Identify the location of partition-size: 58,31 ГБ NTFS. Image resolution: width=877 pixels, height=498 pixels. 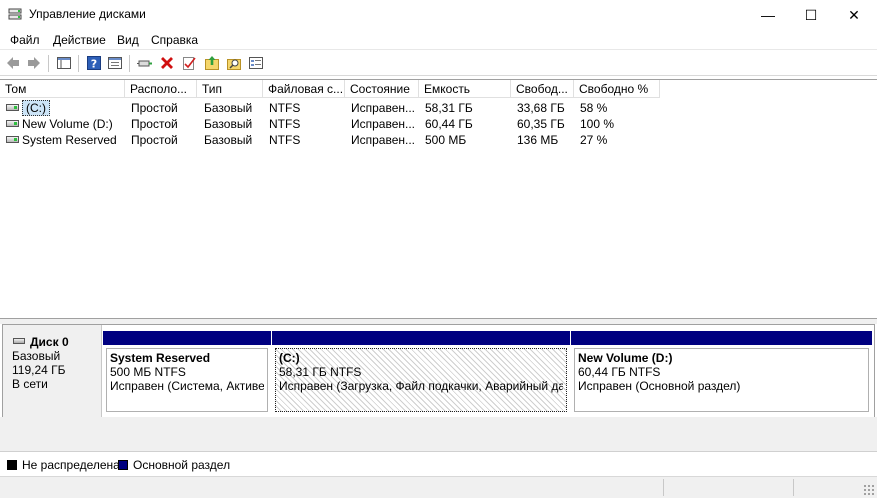
(320, 372).